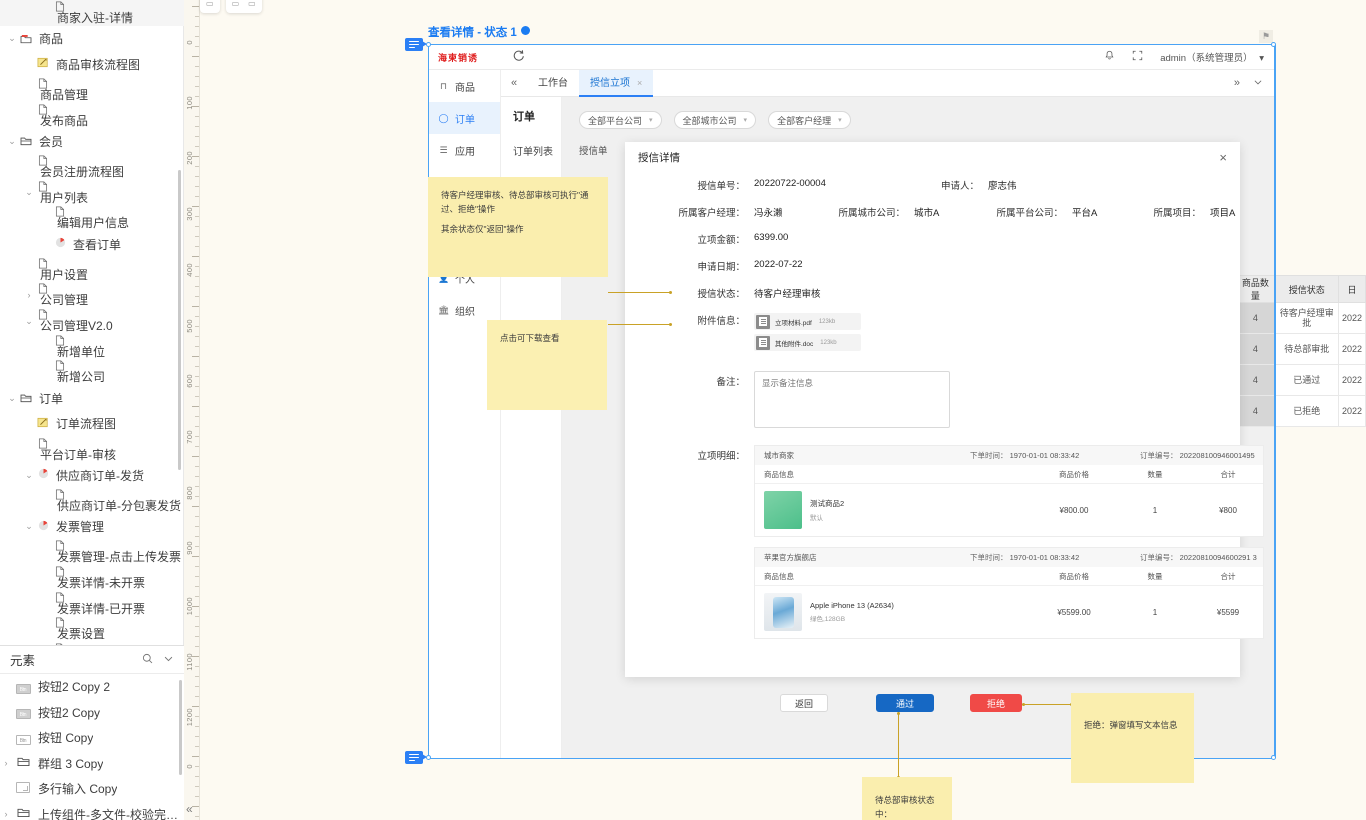 The height and width of the screenshot is (820, 1366). What do you see at coordinates (464, 118) in the screenshot?
I see `nav-item-订单: ◯ 订单` at bounding box center [464, 118].